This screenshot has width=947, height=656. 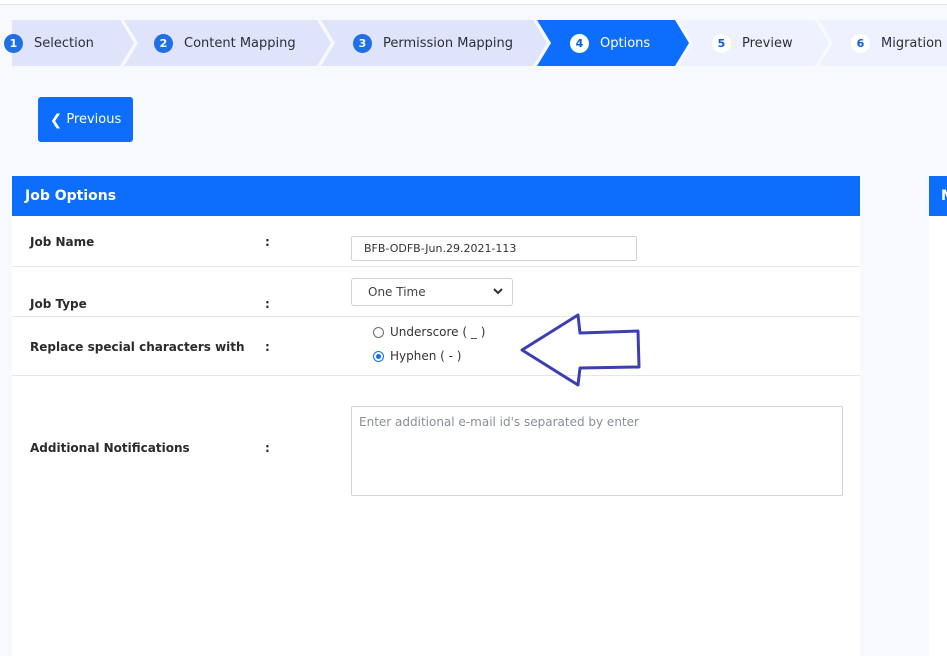 I want to click on step-preview: 5 Preview, so click(x=752, y=43).